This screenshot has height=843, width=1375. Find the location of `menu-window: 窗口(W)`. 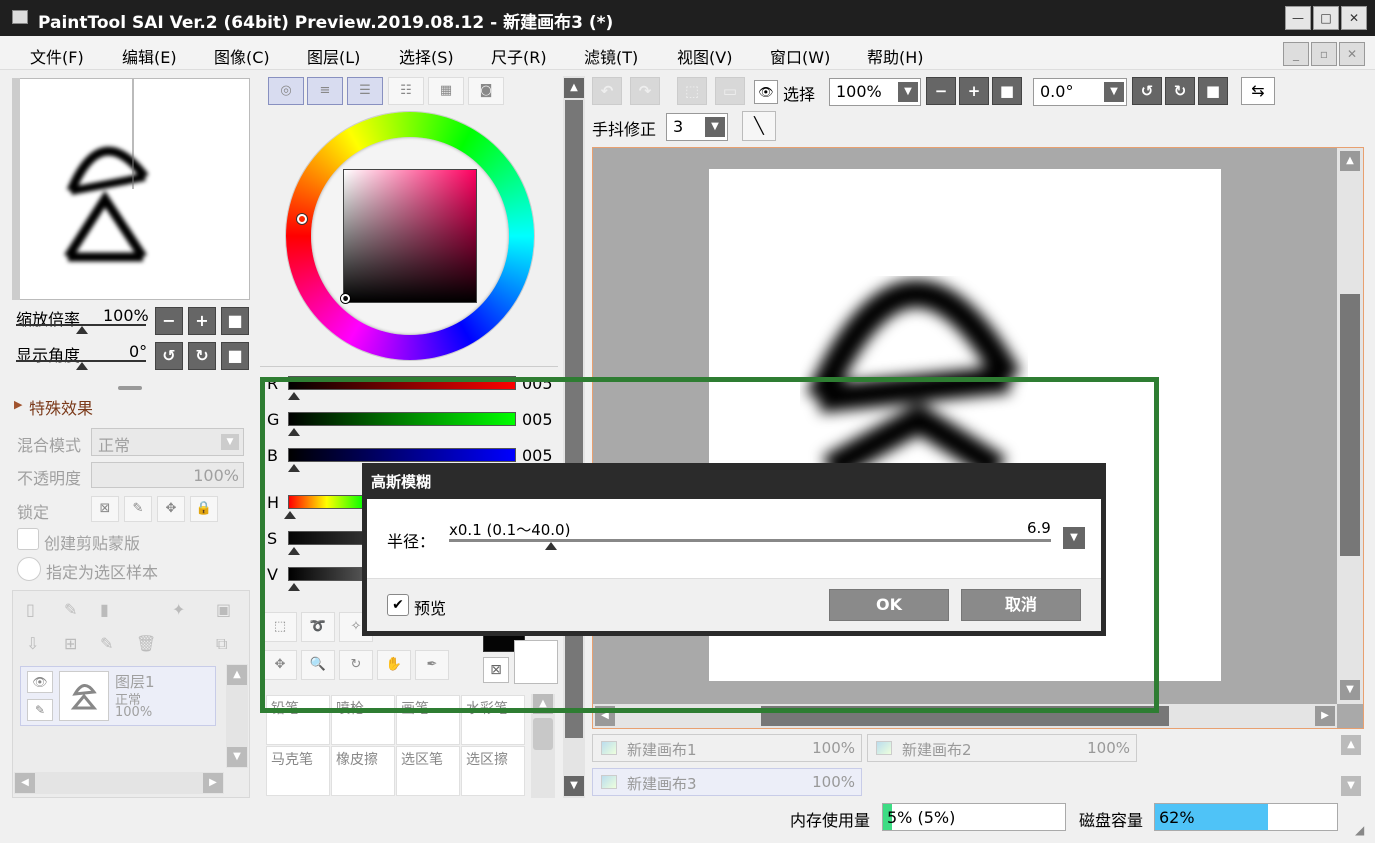

menu-window: 窗口(W) is located at coordinates (800, 56).